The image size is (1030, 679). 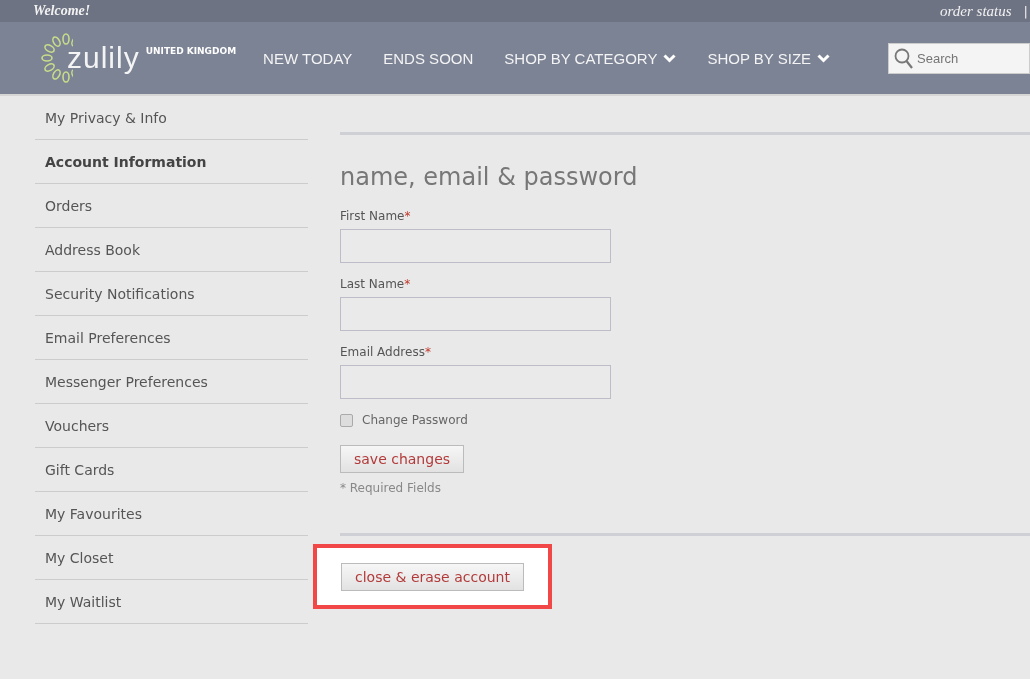 I want to click on checkbox-label: Change Password, so click(x=415, y=420).